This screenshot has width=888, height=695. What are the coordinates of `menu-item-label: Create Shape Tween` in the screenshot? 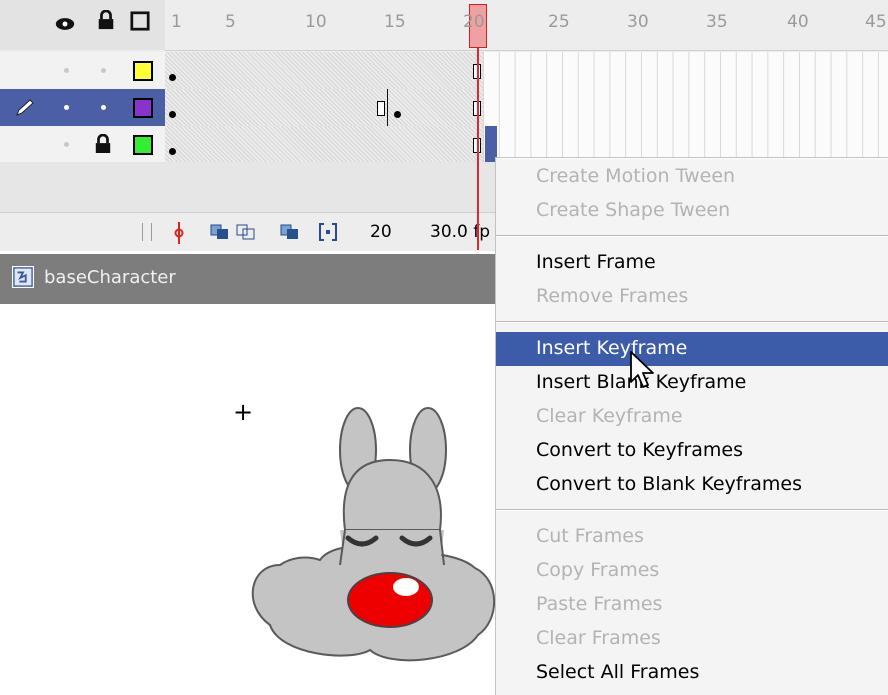 It's located at (633, 210).